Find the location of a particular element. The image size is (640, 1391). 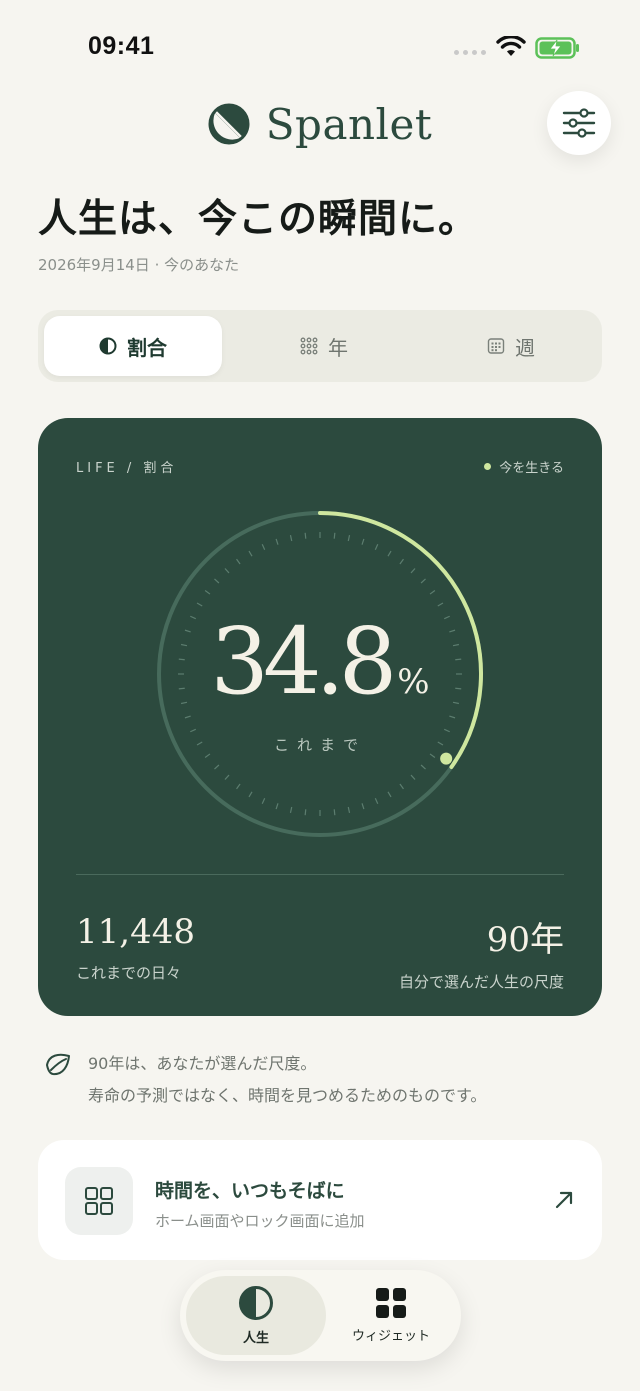

tab-widget: ウィジェット is located at coordinates (391, 1315).